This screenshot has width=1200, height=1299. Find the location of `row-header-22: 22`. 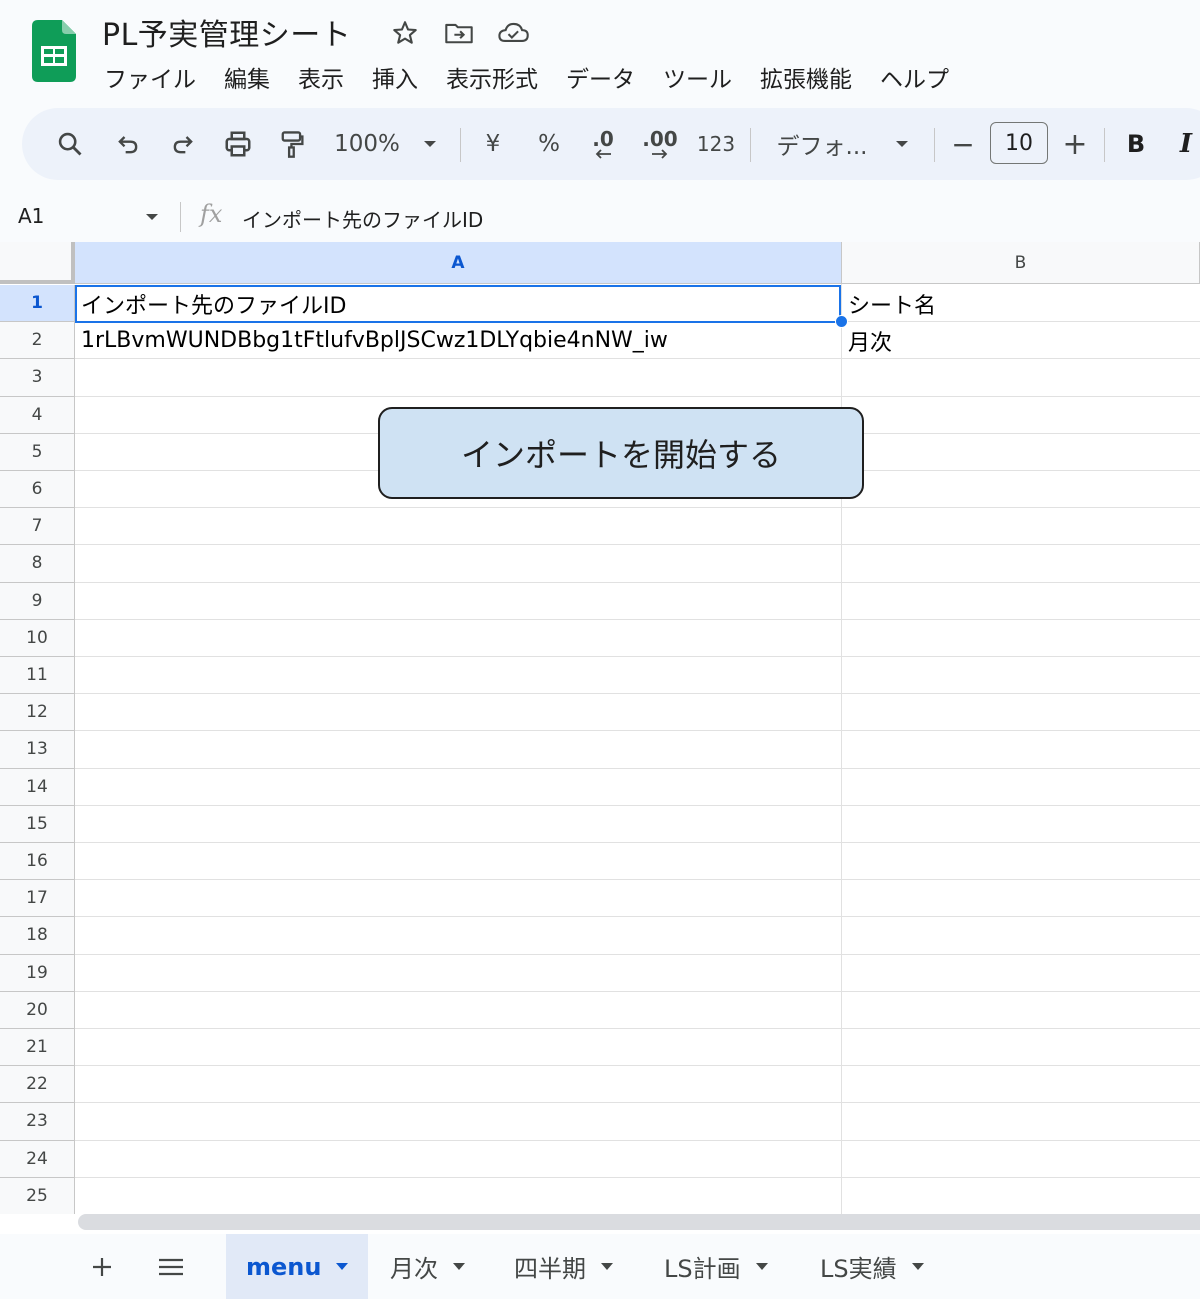

row-header-22: 22 is located at coordinates (37, 1085).